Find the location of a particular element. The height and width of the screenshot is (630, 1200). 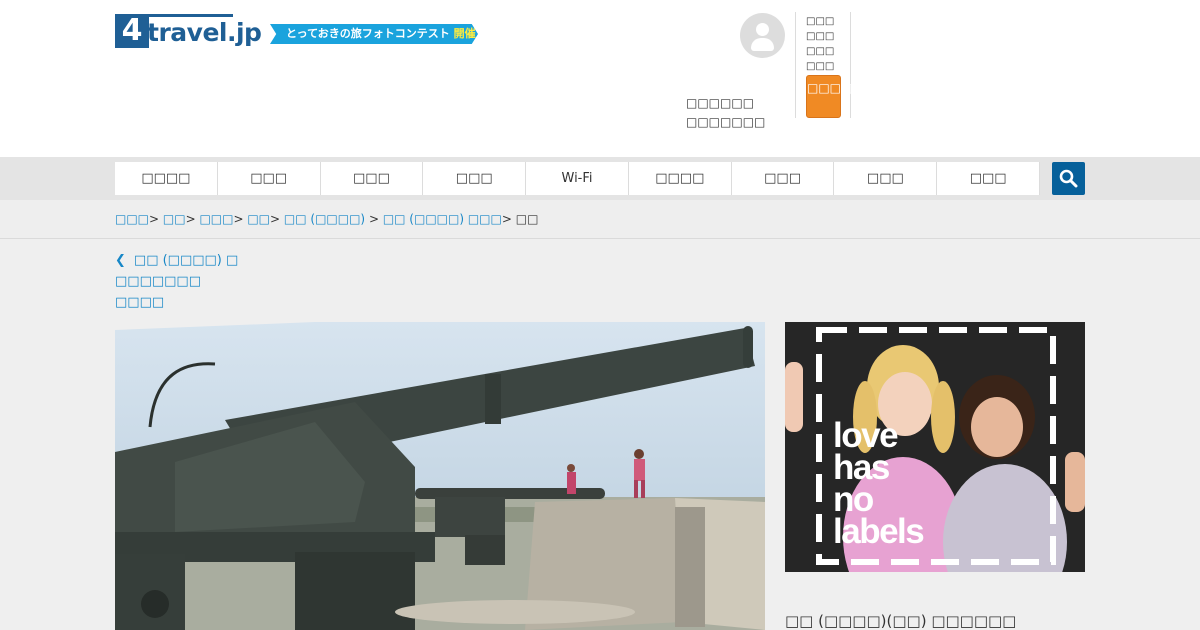

logo-number: 4 is located at coordinates (132, 31).